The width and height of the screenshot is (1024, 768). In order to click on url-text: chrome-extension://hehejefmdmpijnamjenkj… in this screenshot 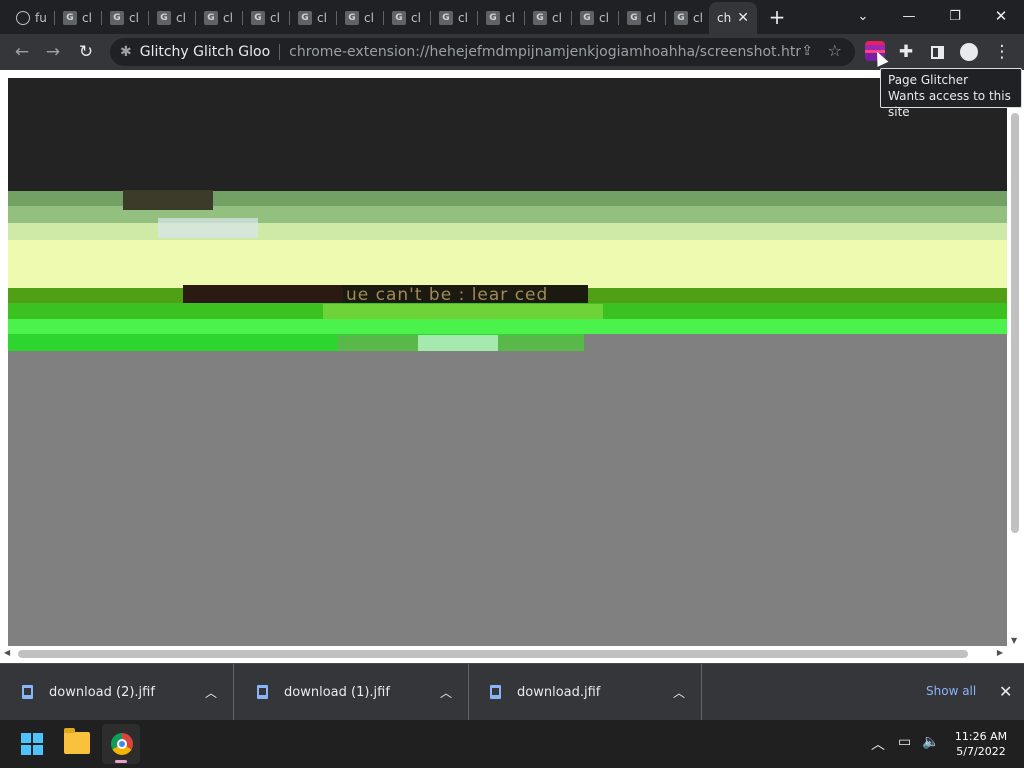, I will do `click(545, 52)`.